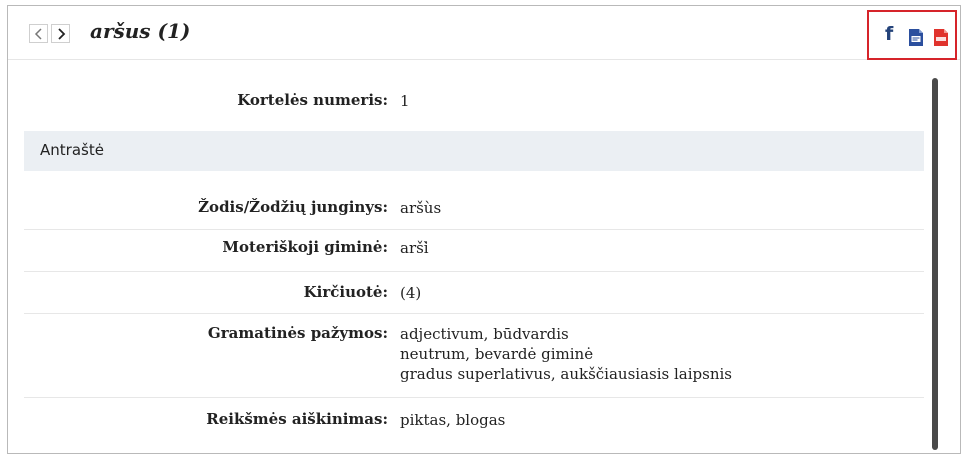 This screenshot has height=461, width=968. What do you see at coordinates (72, 150) in the screenshot?
I see `section-title: Antraštė` at bounding box center [72, 150].